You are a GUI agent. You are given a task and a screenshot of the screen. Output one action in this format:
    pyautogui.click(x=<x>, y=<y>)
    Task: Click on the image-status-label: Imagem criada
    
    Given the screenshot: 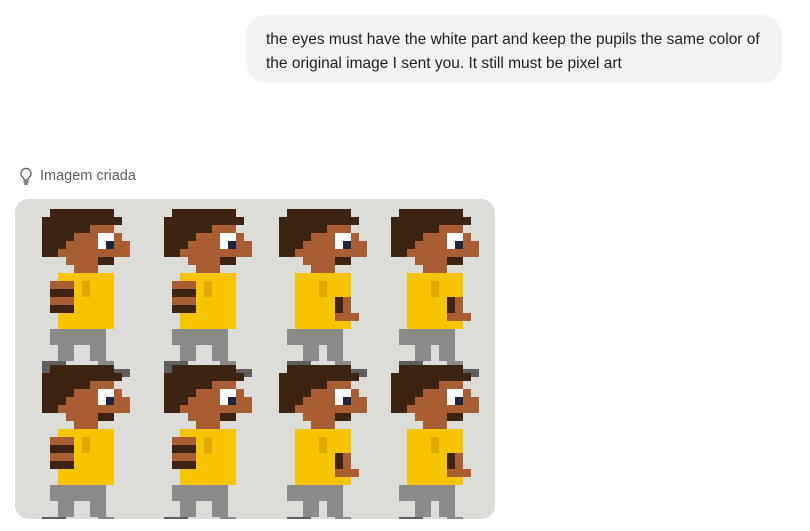 What is the action you would take?
    pyautogui.click(x=88, y=176)
    